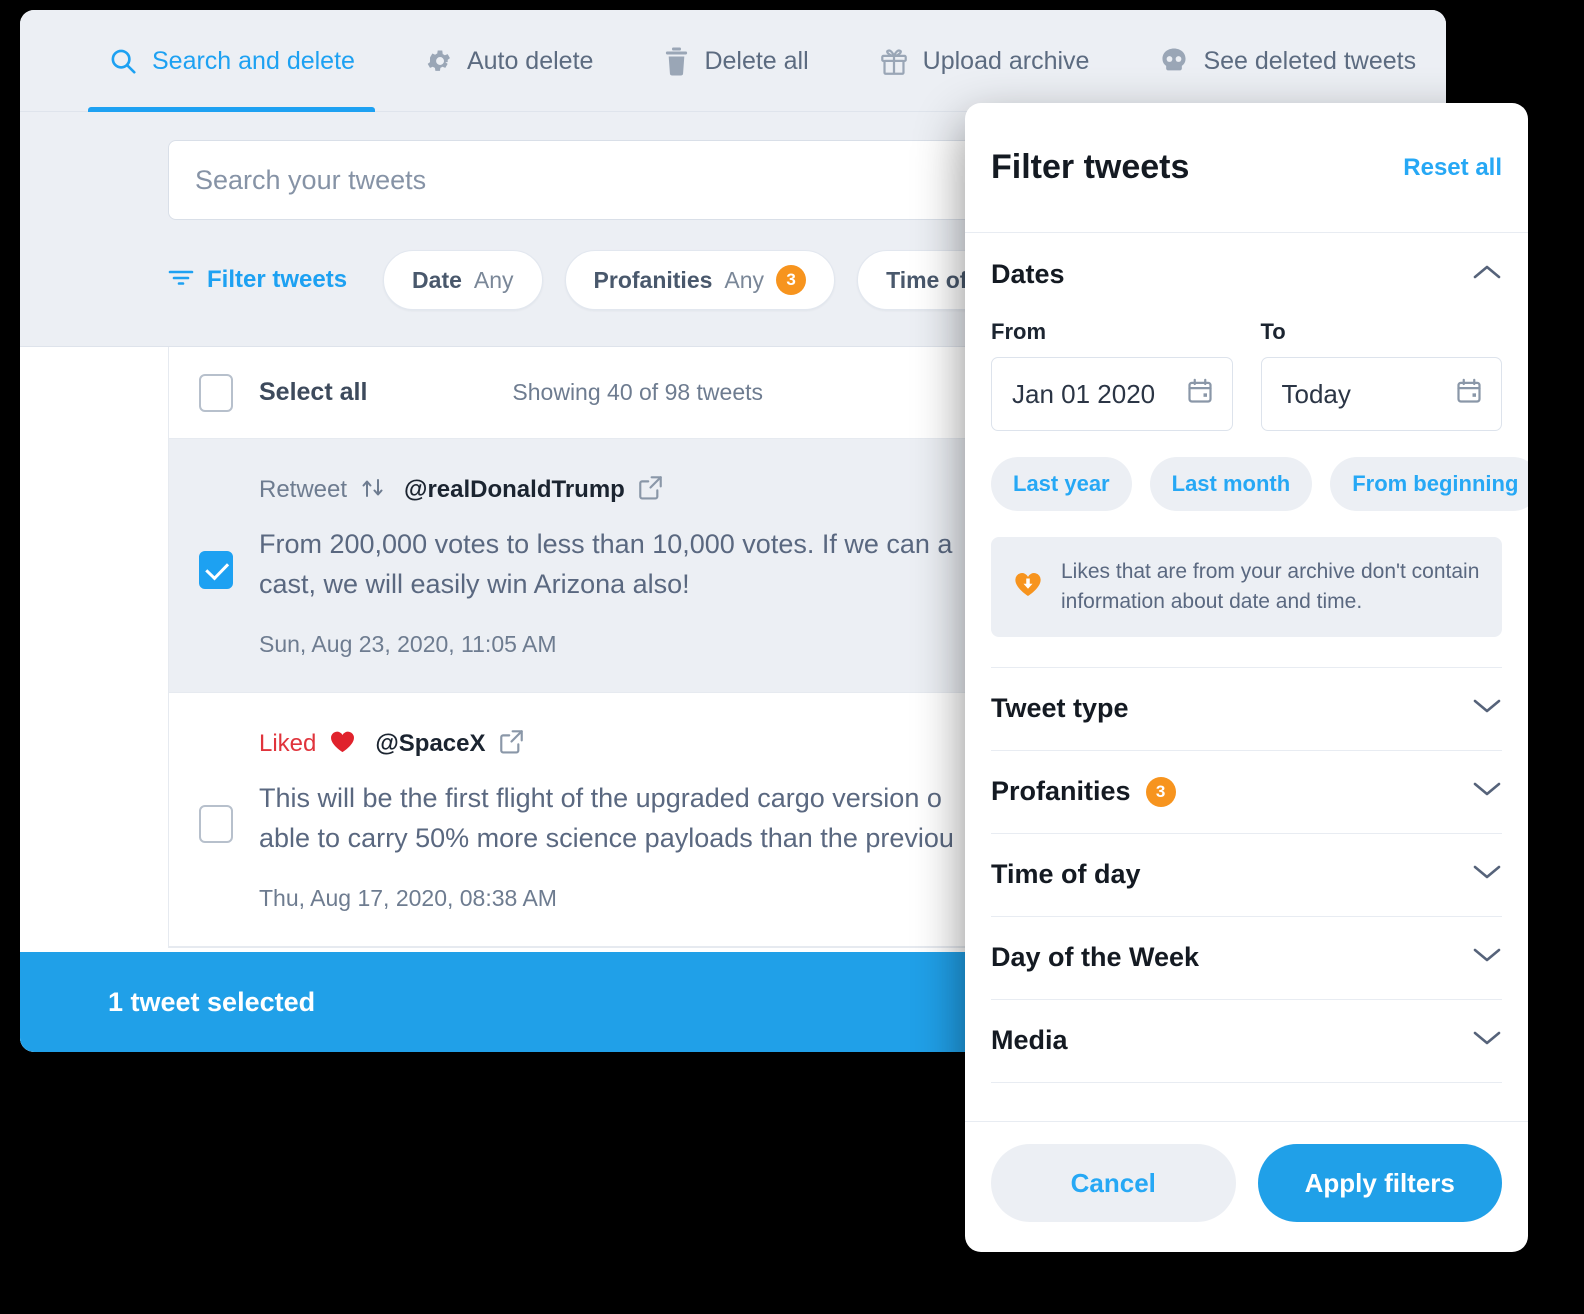 Image resolution: width=1584 pixels, height=1314 pixels. Describe the element at coordinates (653, 279) in the screenshot. I see `chip-label: Profanities` at that location.